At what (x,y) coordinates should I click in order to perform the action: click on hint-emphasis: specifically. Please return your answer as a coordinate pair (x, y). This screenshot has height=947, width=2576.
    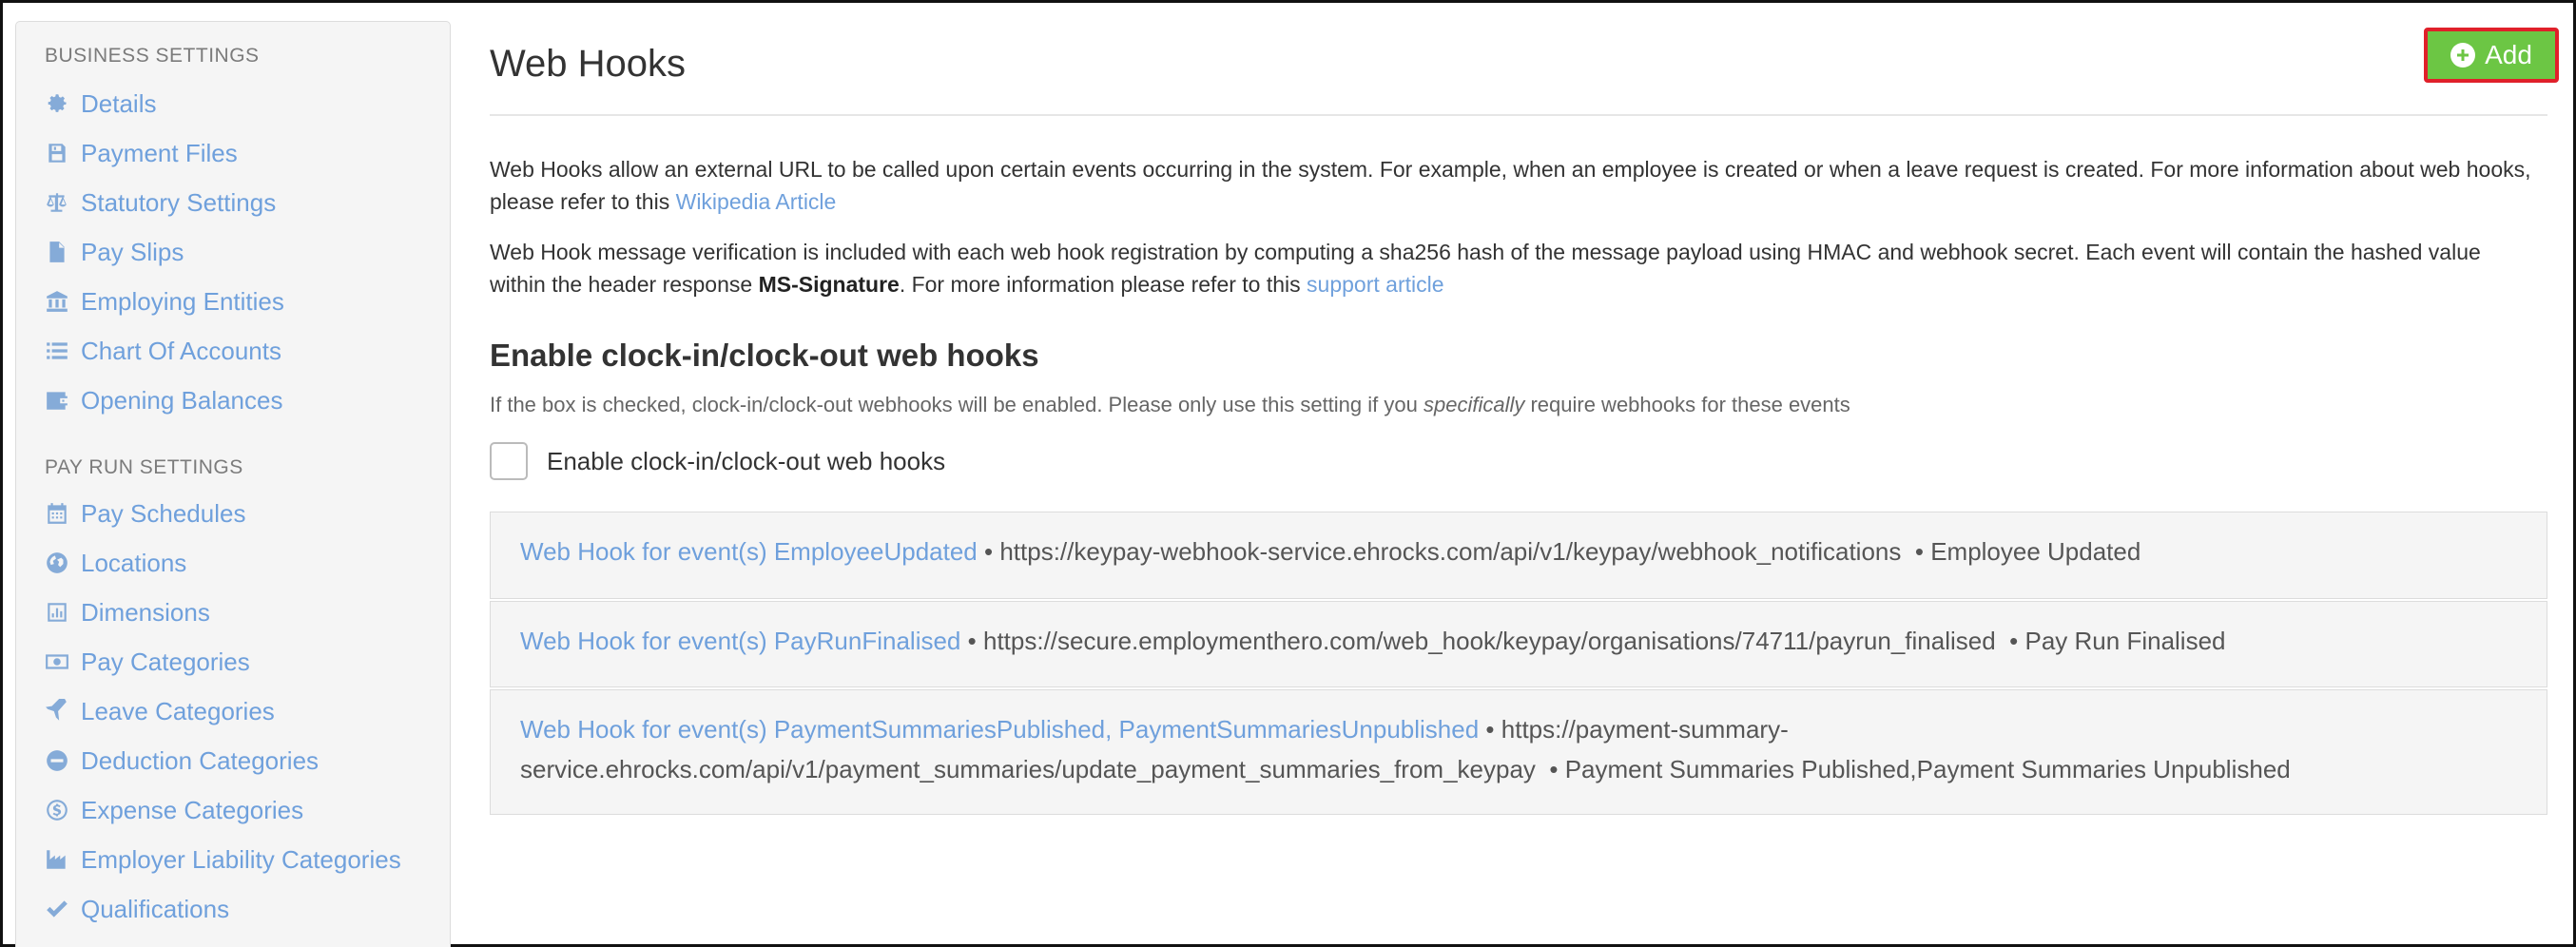
    Looking at the image, I should click on (1474, 405).